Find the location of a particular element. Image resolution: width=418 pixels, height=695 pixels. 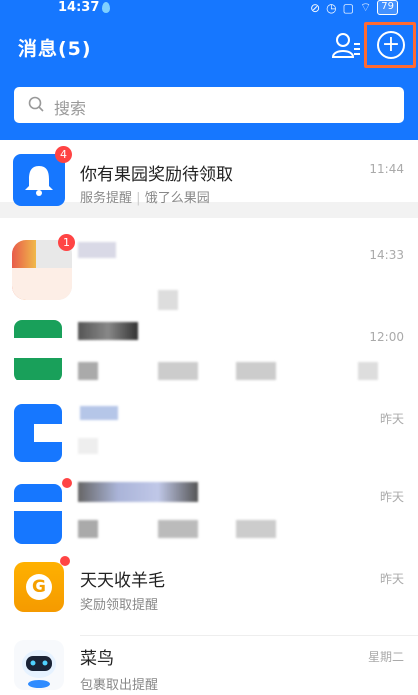

search-input: 搜索 is located at coordinates (209, 105).